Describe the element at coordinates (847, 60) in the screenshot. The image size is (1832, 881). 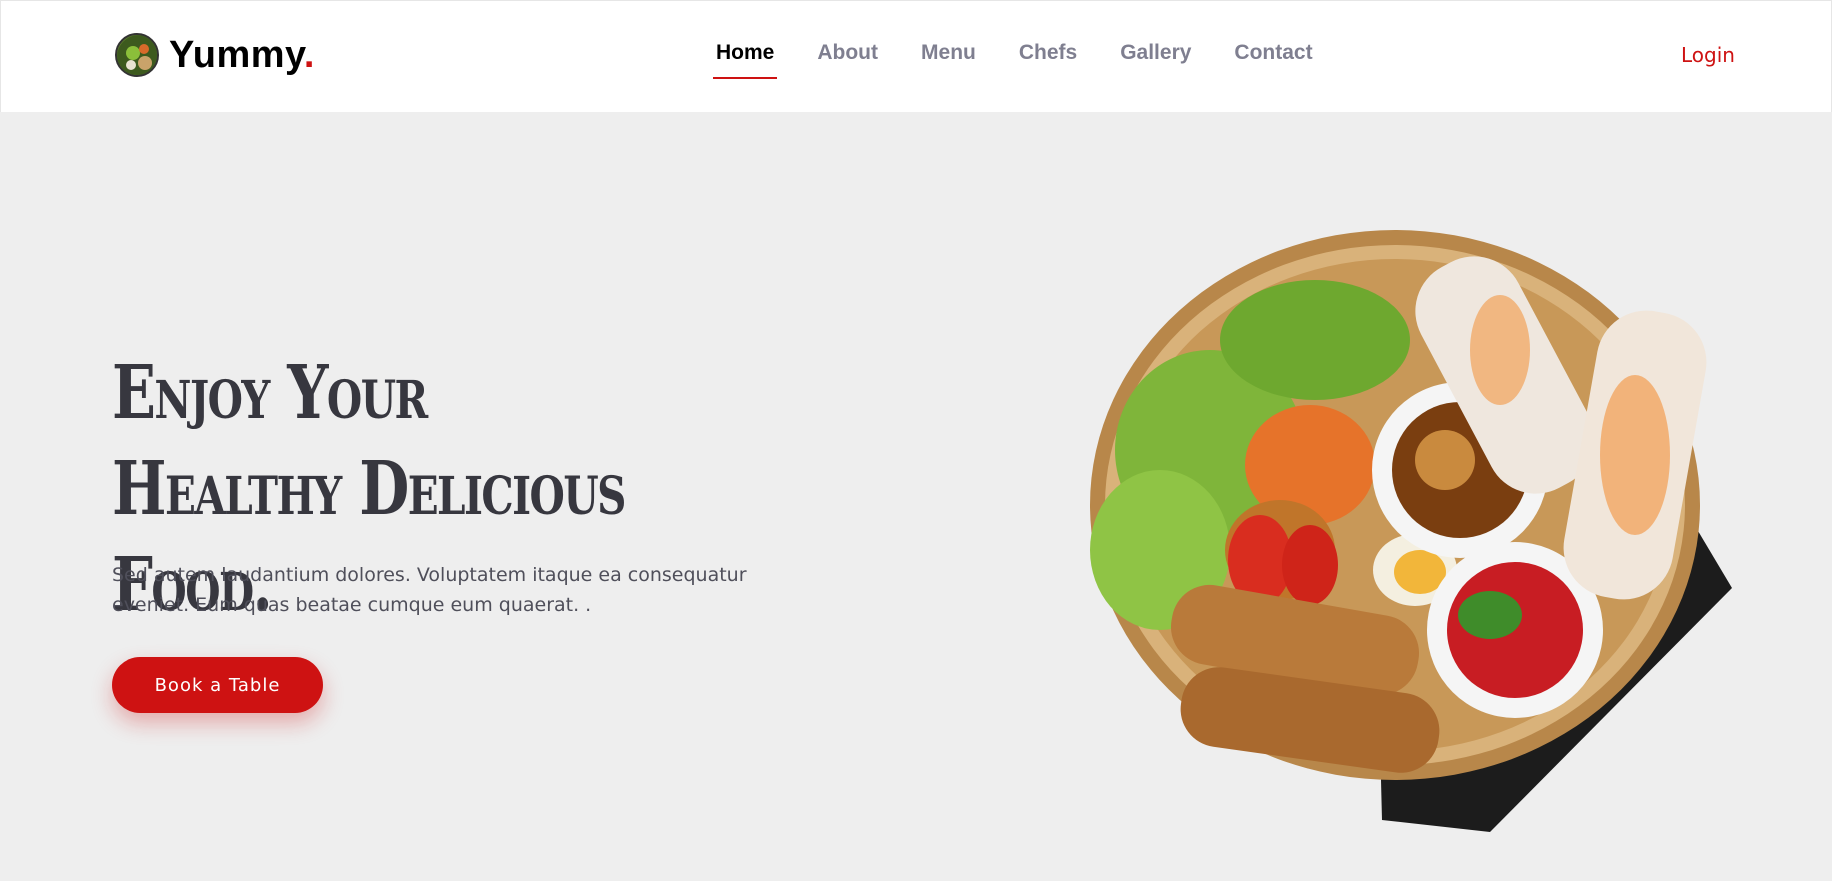
I see `nav-about: About` at that location.